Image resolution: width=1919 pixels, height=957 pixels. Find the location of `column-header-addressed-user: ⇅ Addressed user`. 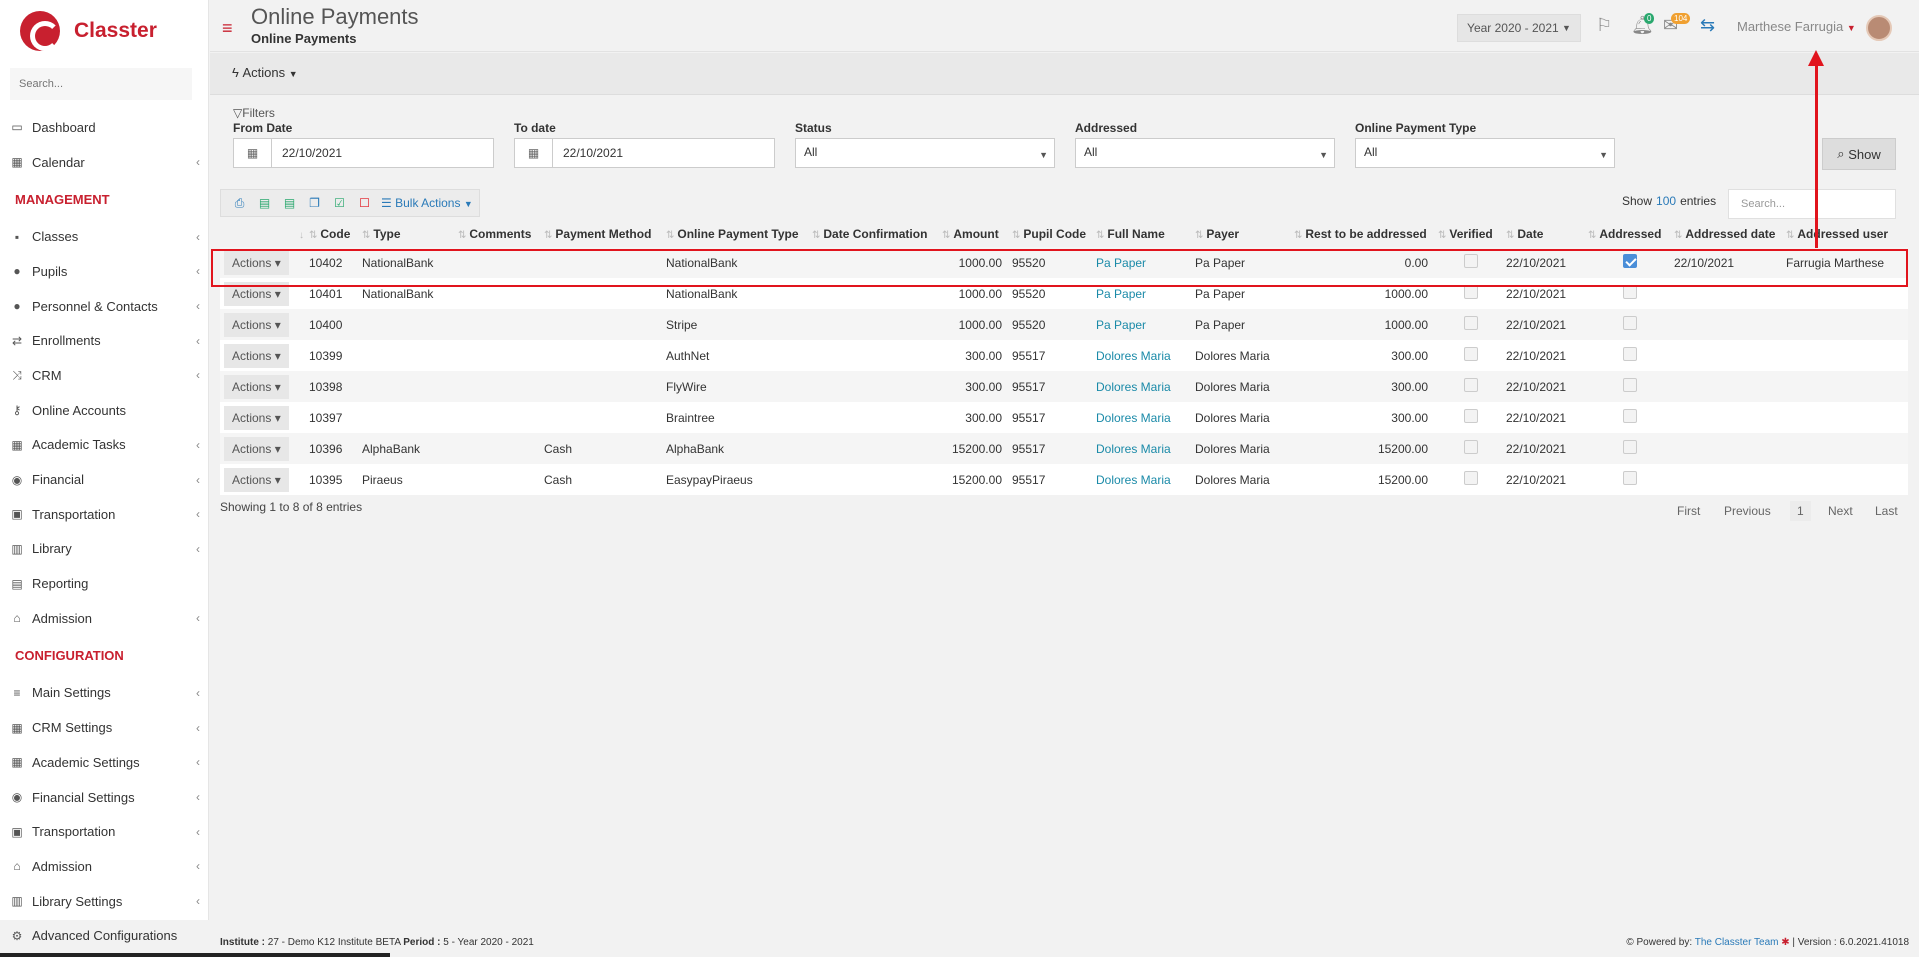

column-header-addressed-user: ⇅ Addressed user is located at coordinates (1846, 233).